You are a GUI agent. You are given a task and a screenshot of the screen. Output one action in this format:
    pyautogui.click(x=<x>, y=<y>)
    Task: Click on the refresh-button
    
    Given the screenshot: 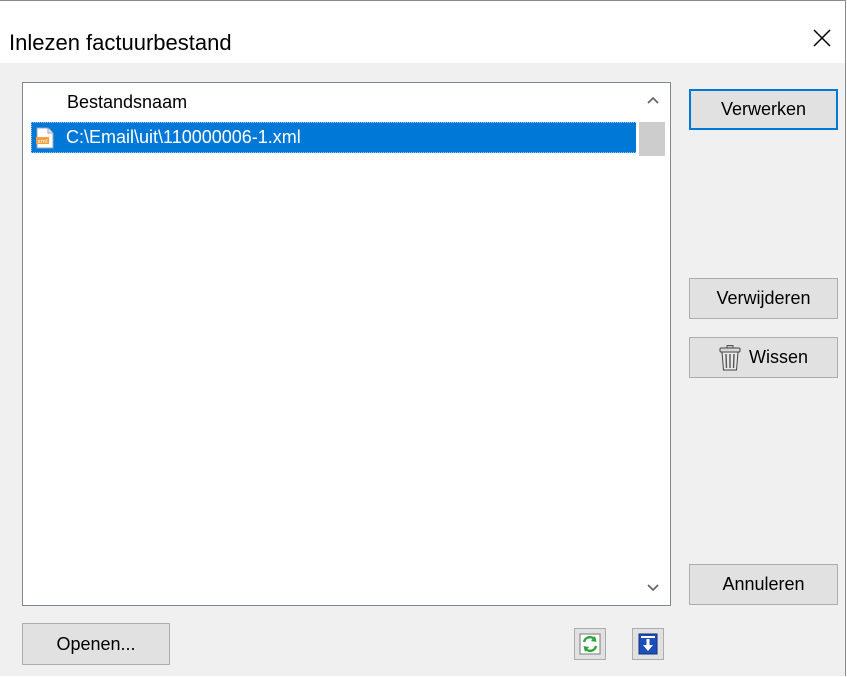 What is the action you would take?
    pyautogui.click(x=590, y=644)
    